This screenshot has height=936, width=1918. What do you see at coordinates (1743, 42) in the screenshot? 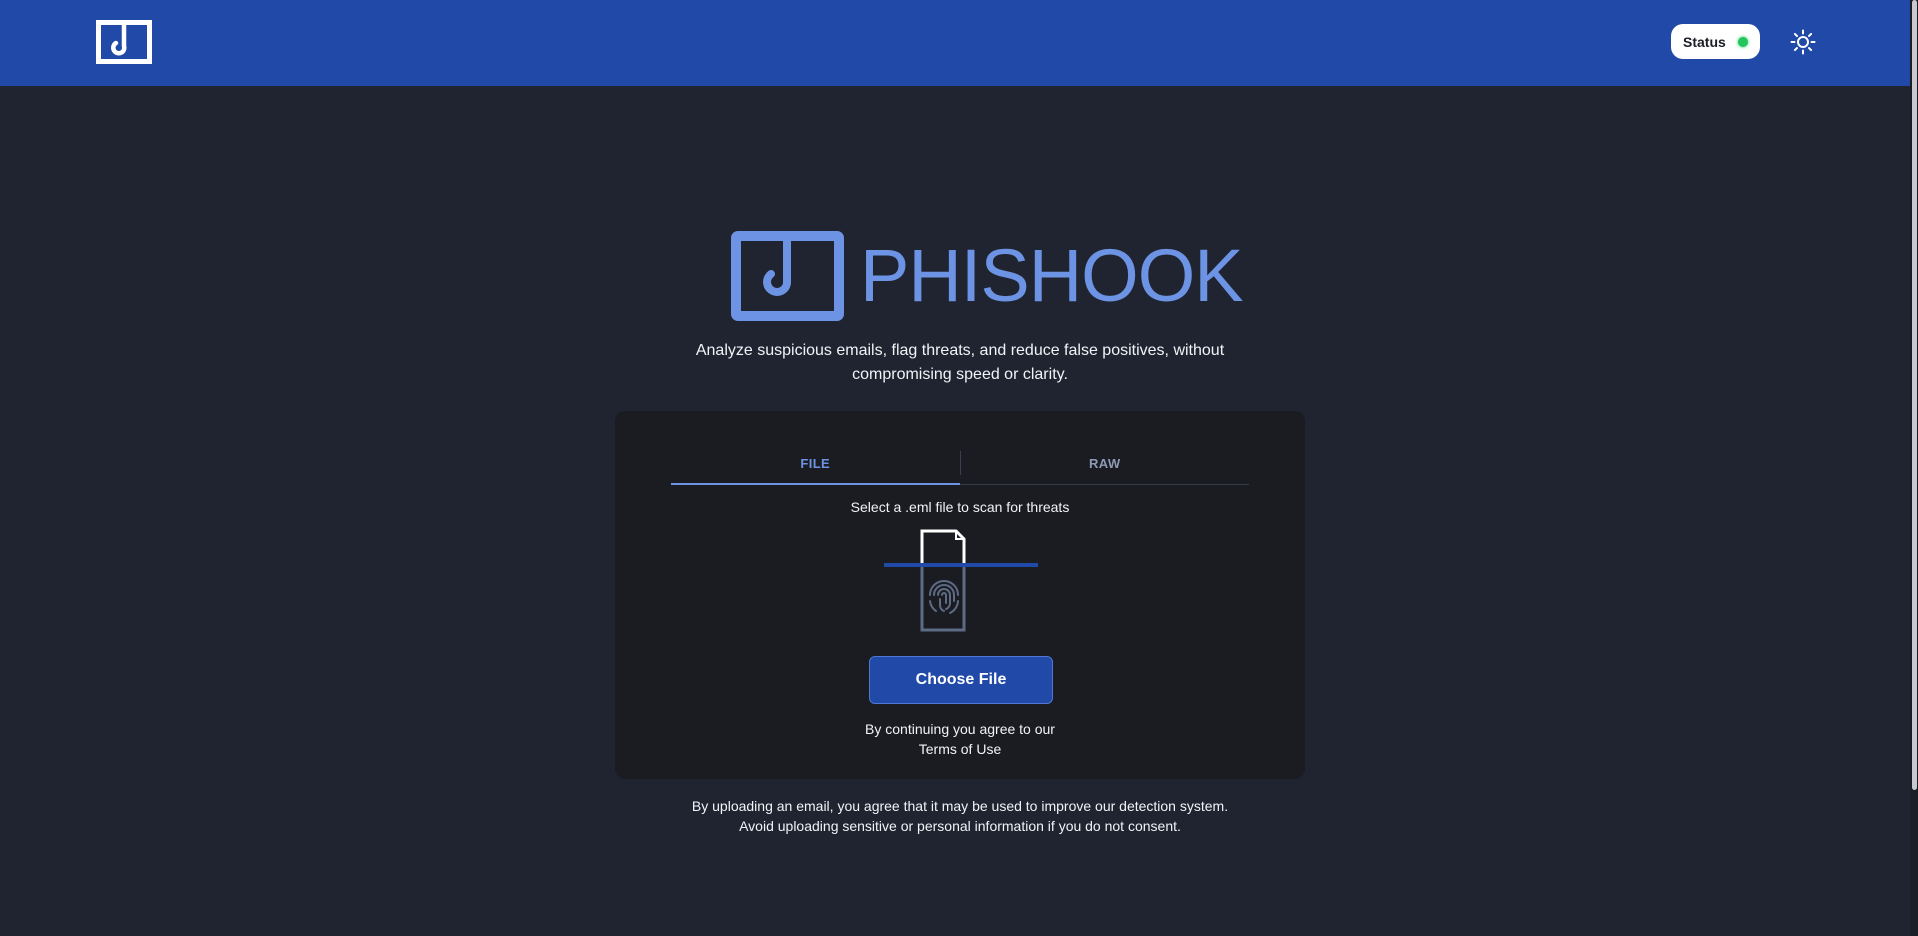
I see `status-online-dot` at bounding box center [1743, 42].